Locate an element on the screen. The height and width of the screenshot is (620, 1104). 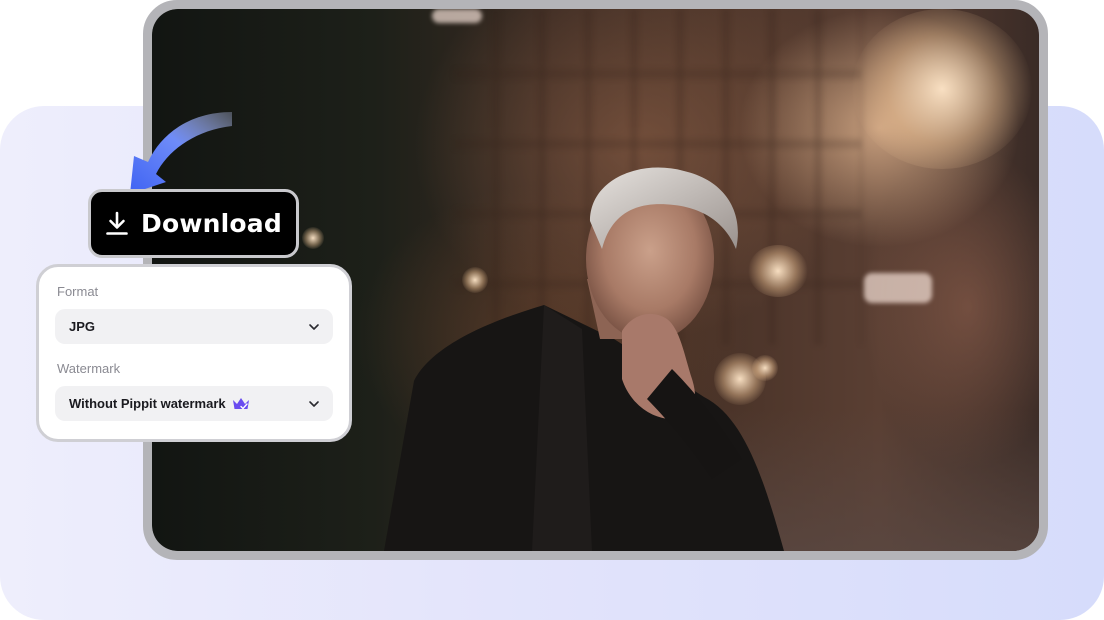
watermark-label: Watermark is located at coordinates (89, 368).